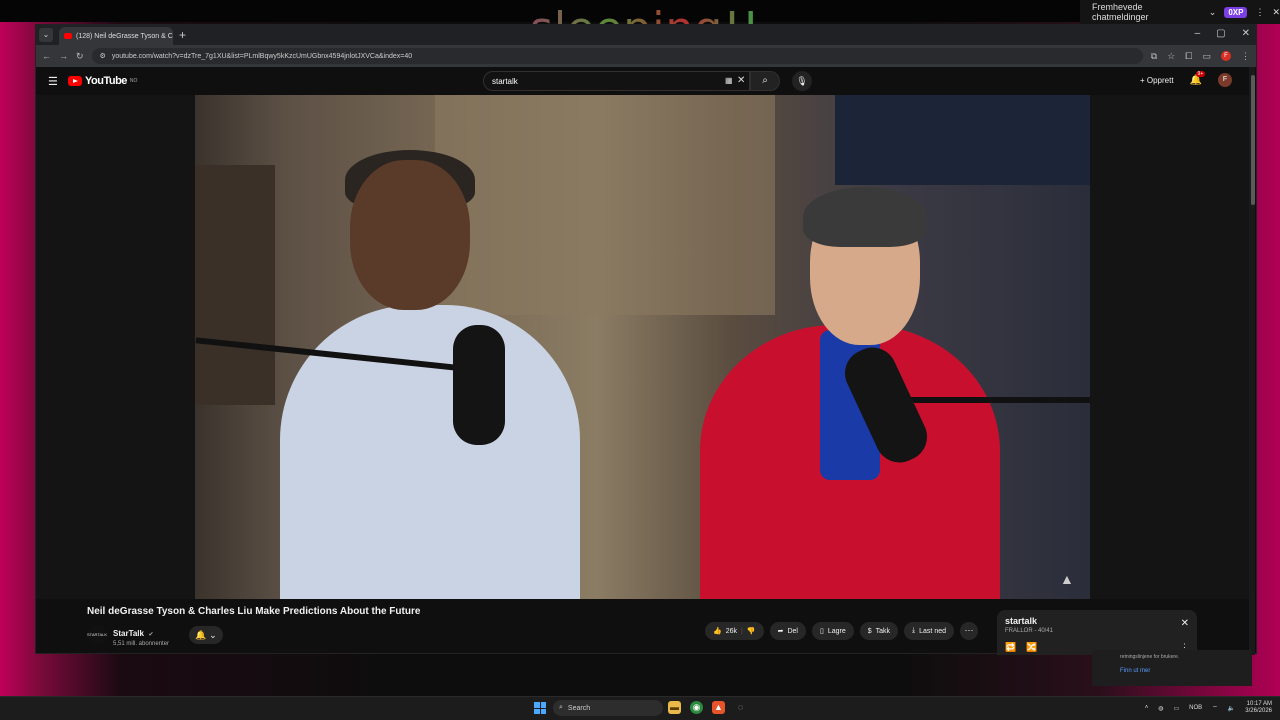 This screenshot has height=720, width=1280. Describe the element at coordinates (1226, 56) in the screenshot. I see `profile-icon: F` at that location.